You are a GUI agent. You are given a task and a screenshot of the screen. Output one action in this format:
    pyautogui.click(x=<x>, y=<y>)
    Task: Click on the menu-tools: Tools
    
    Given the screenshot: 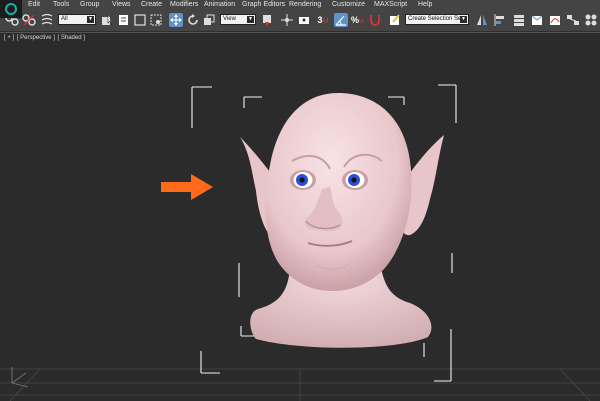 What is the action you would take?
    pyautogui.click(x=61, y=5)
    